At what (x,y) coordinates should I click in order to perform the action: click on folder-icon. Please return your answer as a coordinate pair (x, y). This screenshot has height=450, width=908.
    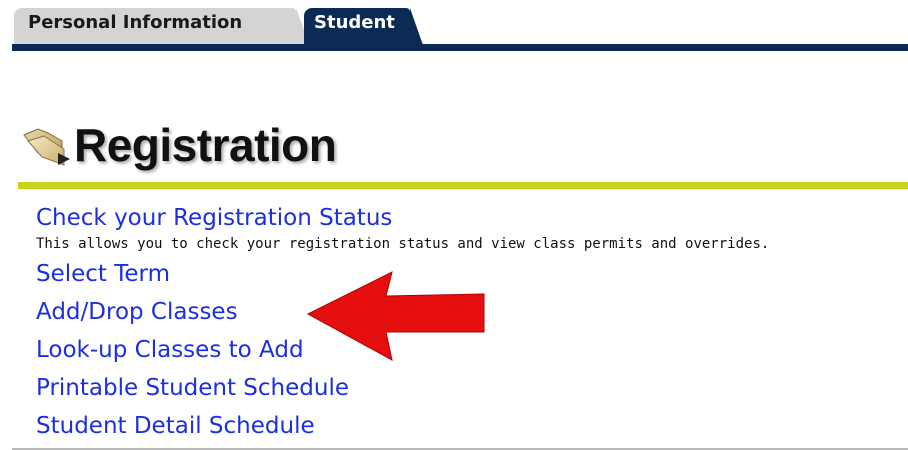
    Looking at the image, I should click on (46, 145).